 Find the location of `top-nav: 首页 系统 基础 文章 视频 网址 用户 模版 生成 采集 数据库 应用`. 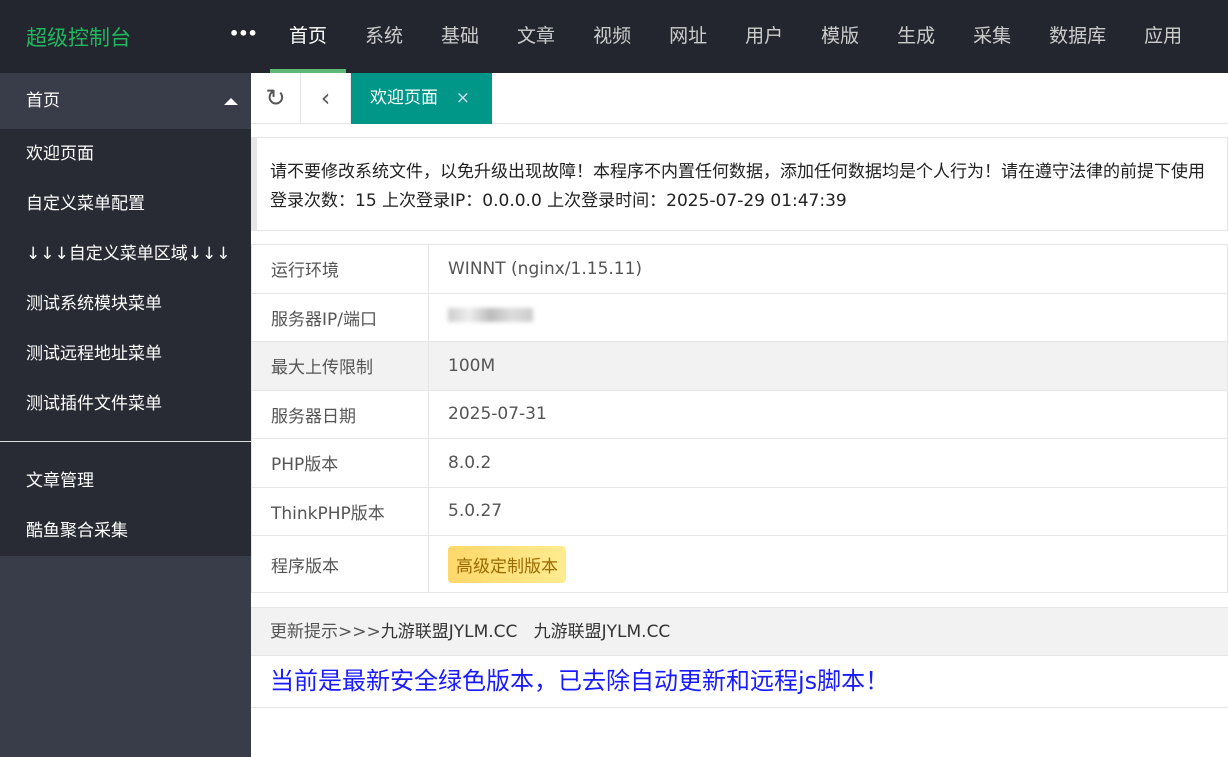

top-nav: 首页 系统 基础 文章 视频 网址 用户 模版 生成 采集 数据库 应用 is located at coordinates (735, 36).